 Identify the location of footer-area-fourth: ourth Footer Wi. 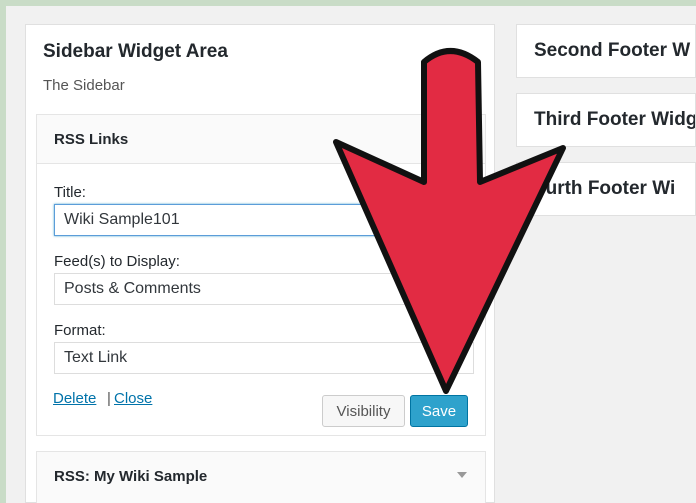
(606, 189).